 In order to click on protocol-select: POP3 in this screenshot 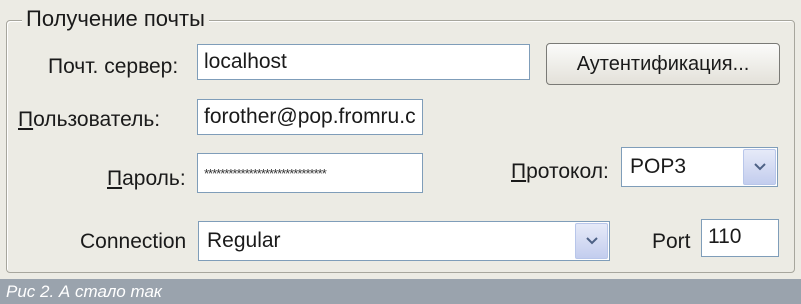, I will do `click(699, 167)`.